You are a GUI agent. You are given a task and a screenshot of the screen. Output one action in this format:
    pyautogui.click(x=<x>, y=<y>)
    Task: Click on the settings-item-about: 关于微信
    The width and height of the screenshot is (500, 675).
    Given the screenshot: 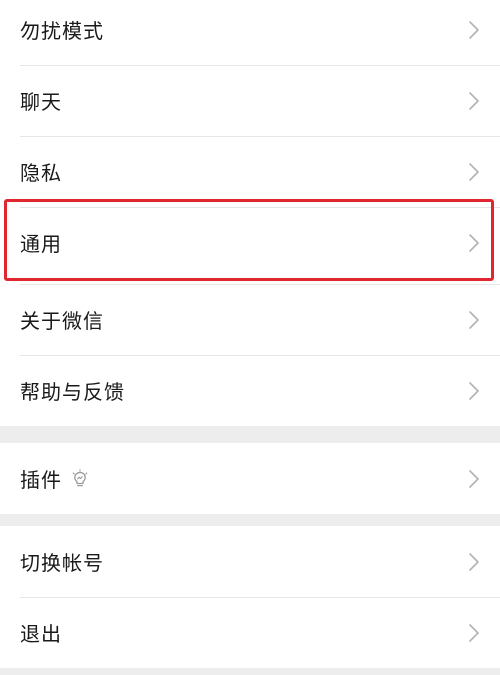 What is the action you would take?
    pyautogui.click(x=250, y=319)
    